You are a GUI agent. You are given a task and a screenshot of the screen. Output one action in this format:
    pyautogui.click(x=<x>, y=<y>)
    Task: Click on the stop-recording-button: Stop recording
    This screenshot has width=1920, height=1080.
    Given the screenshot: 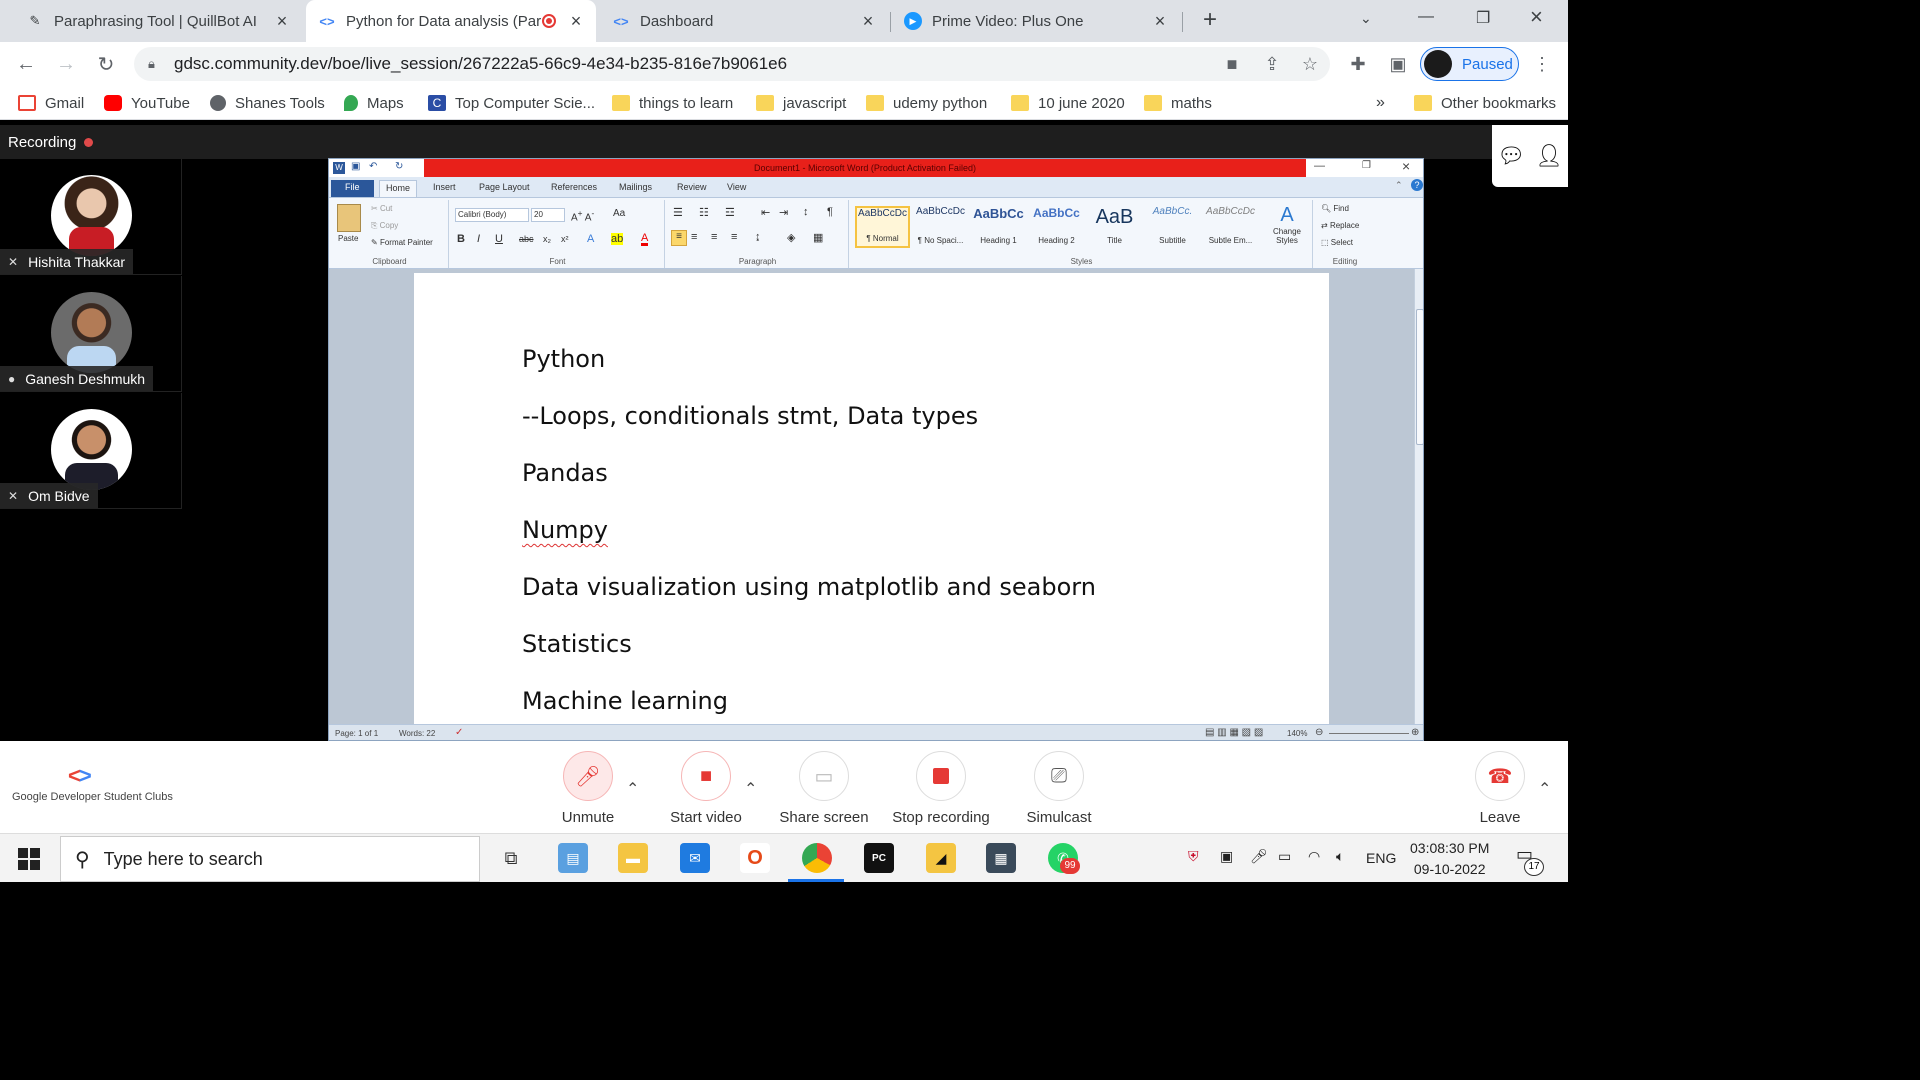 What is the action you would take?
    pyautogui.click(x=941, y=788)
    